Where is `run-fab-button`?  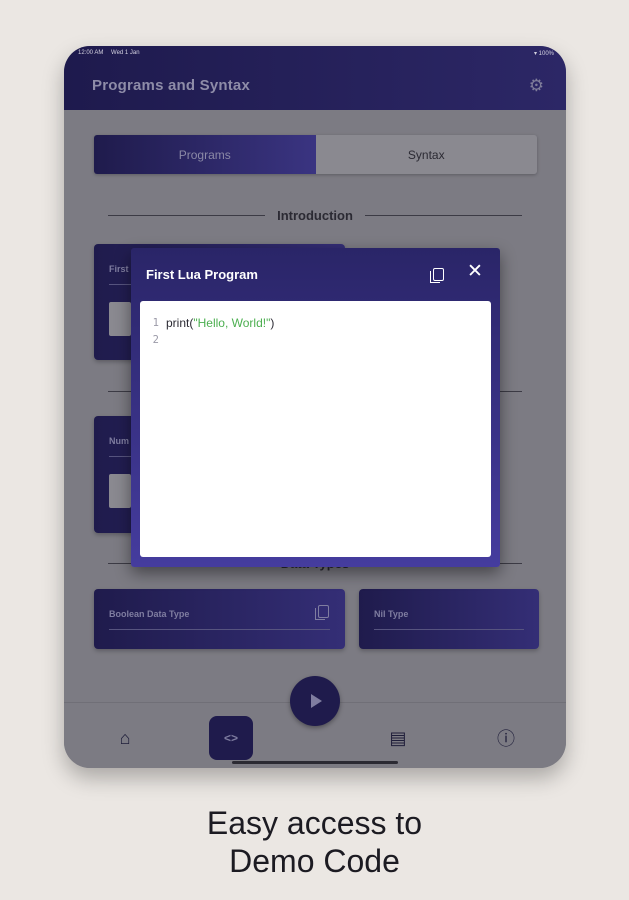
run-fab-button is located at coordinates (315, 701).